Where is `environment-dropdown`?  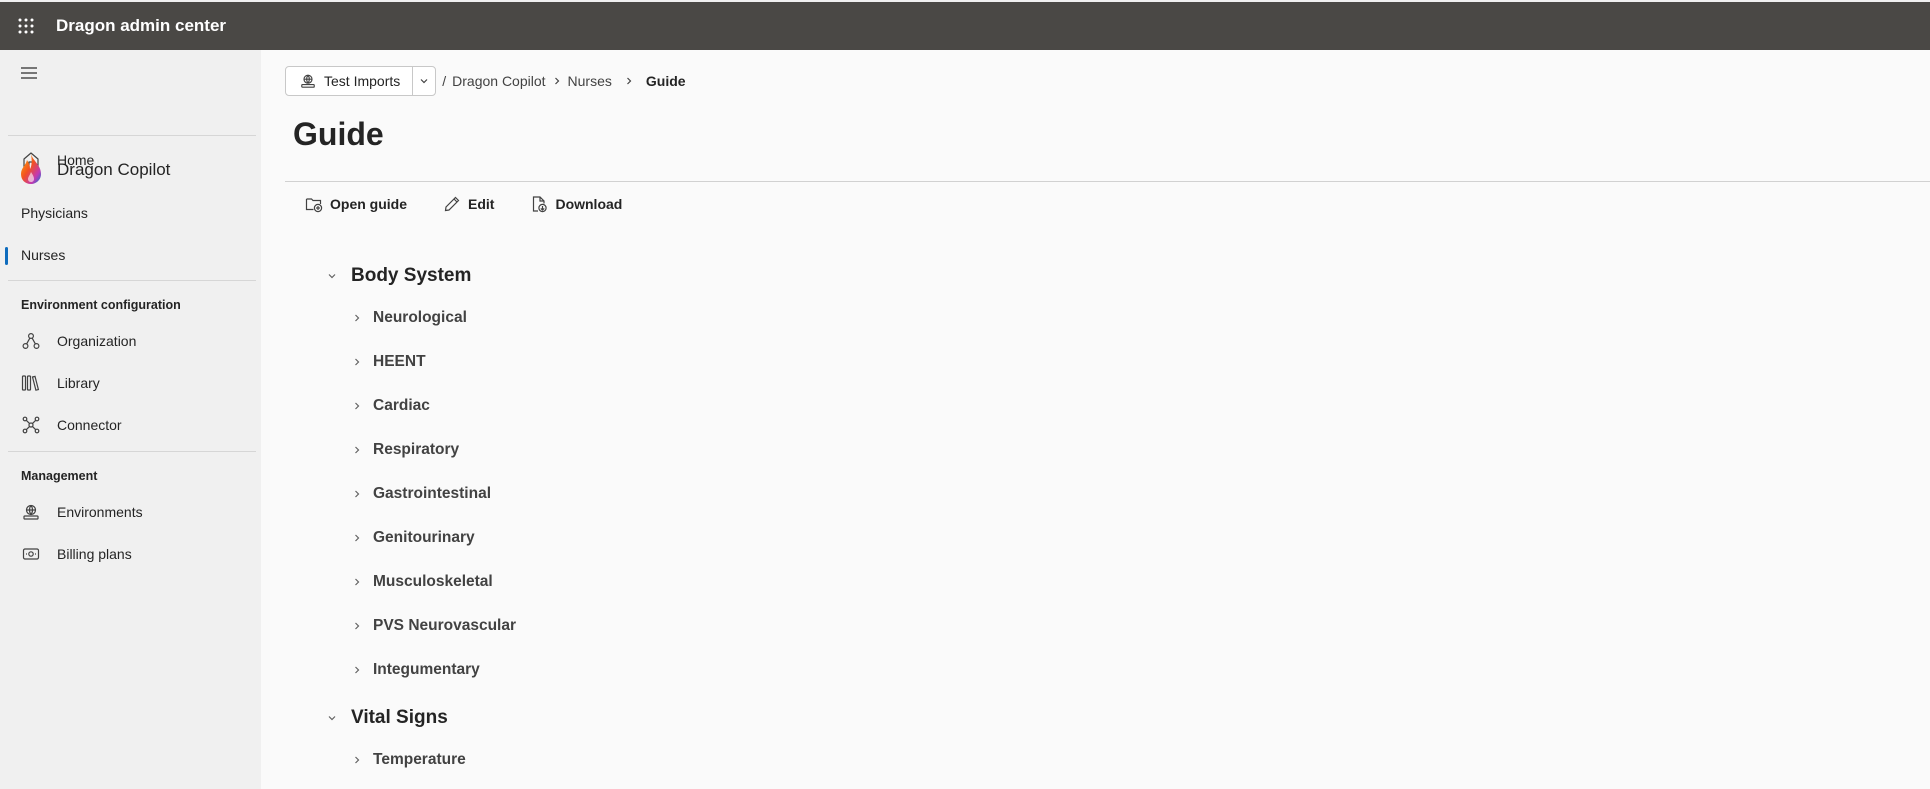 environment-dropdown is located at coordinates (424, 81).